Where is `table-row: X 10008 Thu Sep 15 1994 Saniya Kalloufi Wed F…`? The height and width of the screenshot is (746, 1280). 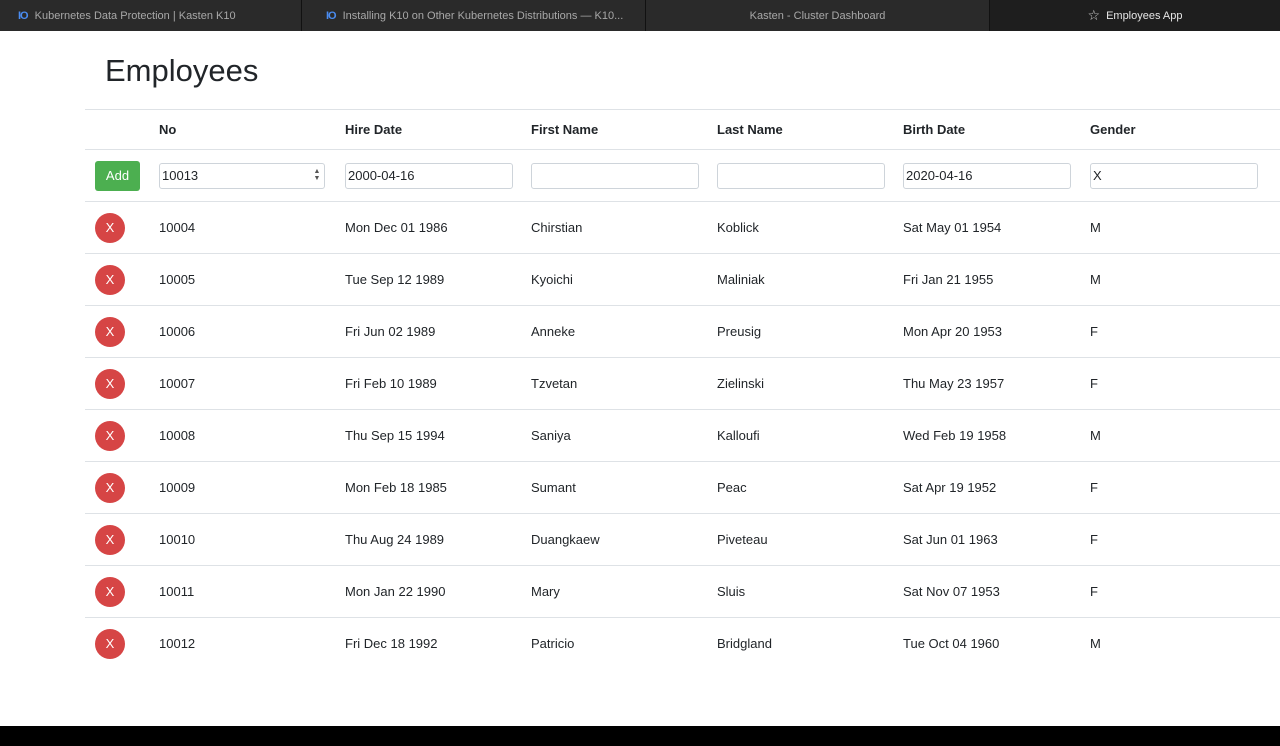
table-row: X 10008 Thu Sep 15 1994 Saniya Kalloufi Wed F… is located at coordinates (682, 435).